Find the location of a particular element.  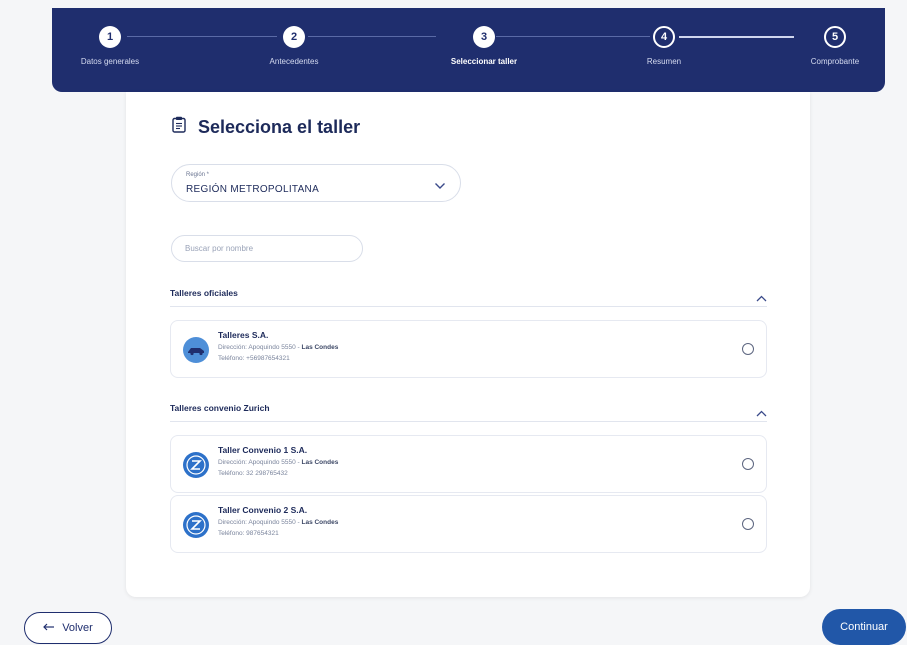

workshop-phone: Teléfono: 32 298765432 is located at coordinates (253, 473).